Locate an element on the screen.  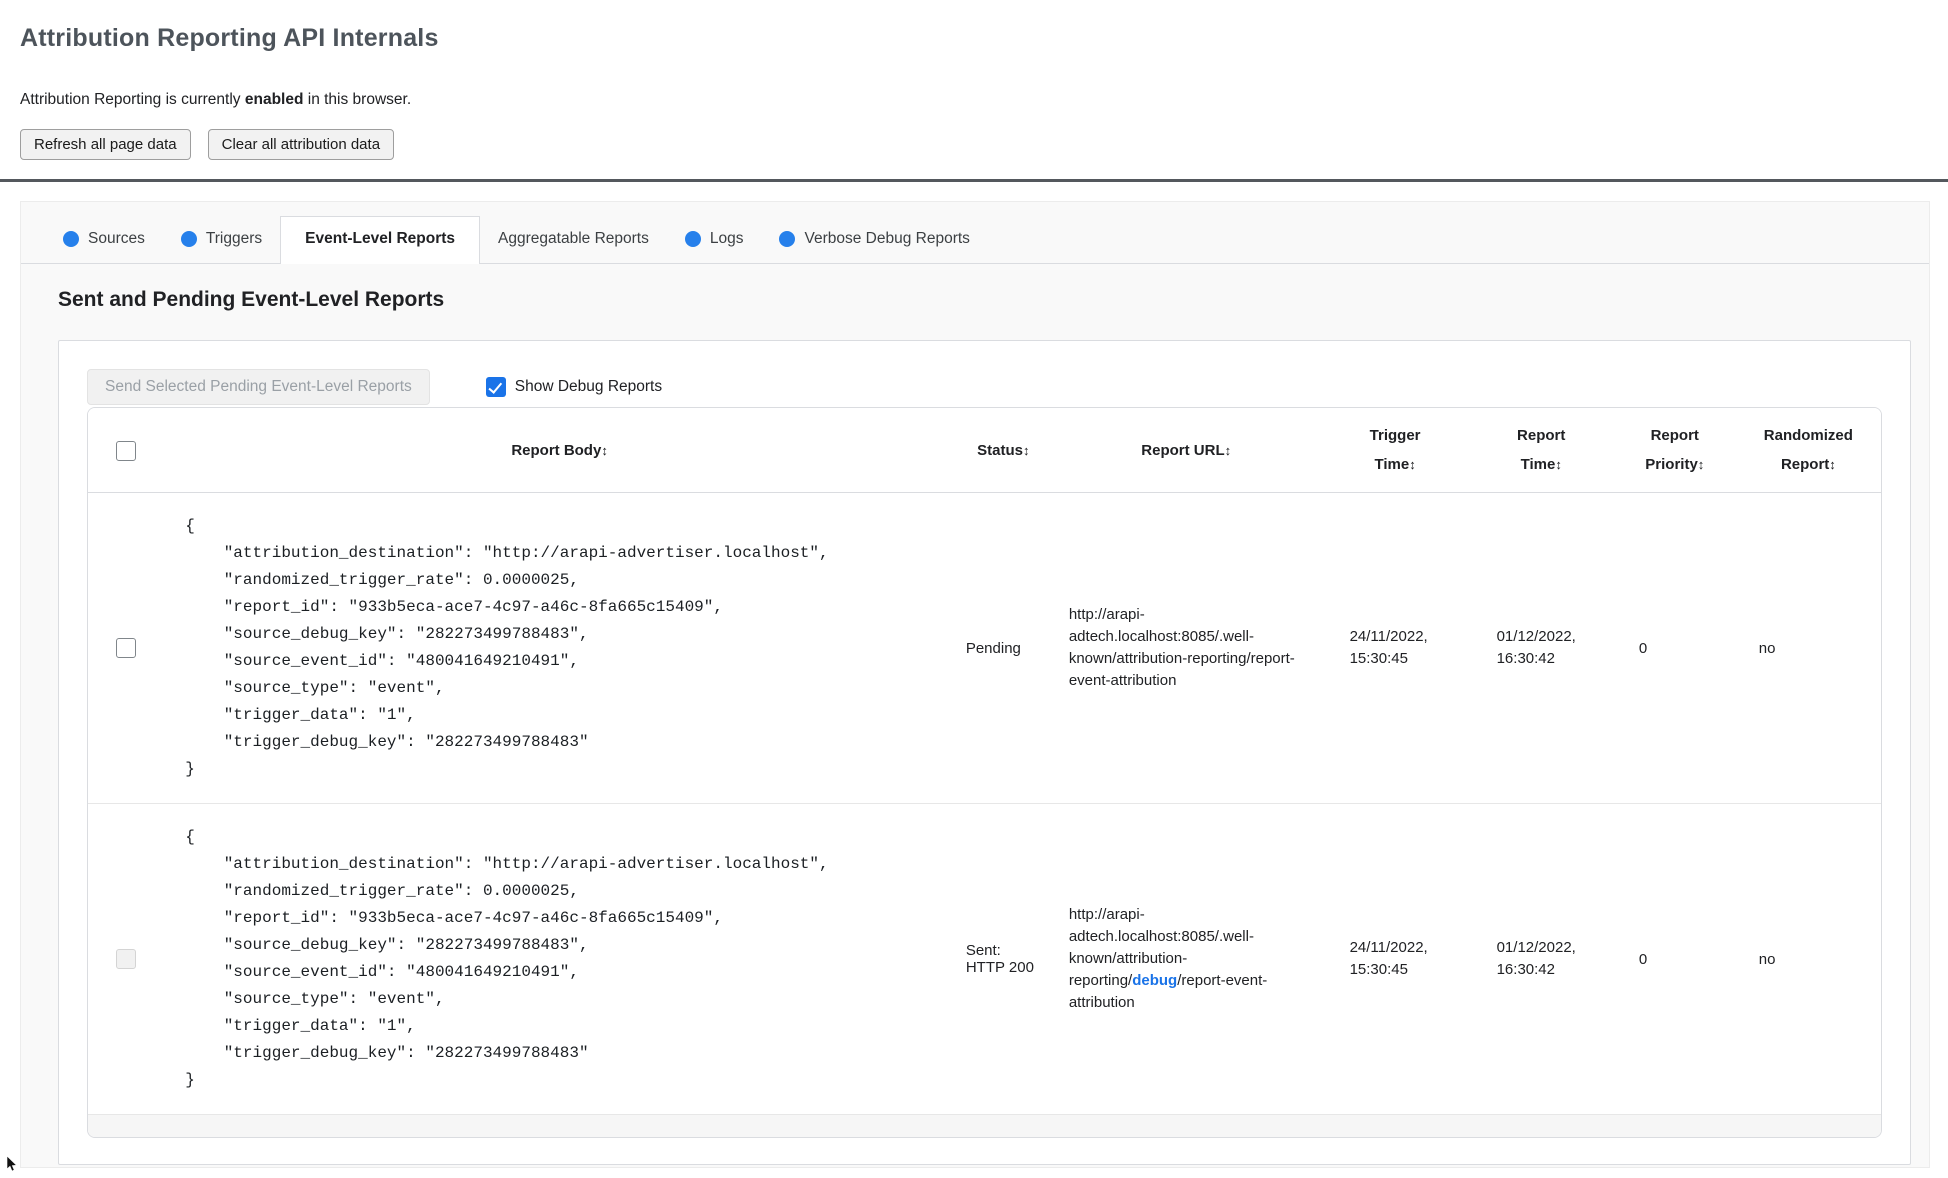
page-title: Attribution Reporting API Internals is located at coordinates (229, 38).